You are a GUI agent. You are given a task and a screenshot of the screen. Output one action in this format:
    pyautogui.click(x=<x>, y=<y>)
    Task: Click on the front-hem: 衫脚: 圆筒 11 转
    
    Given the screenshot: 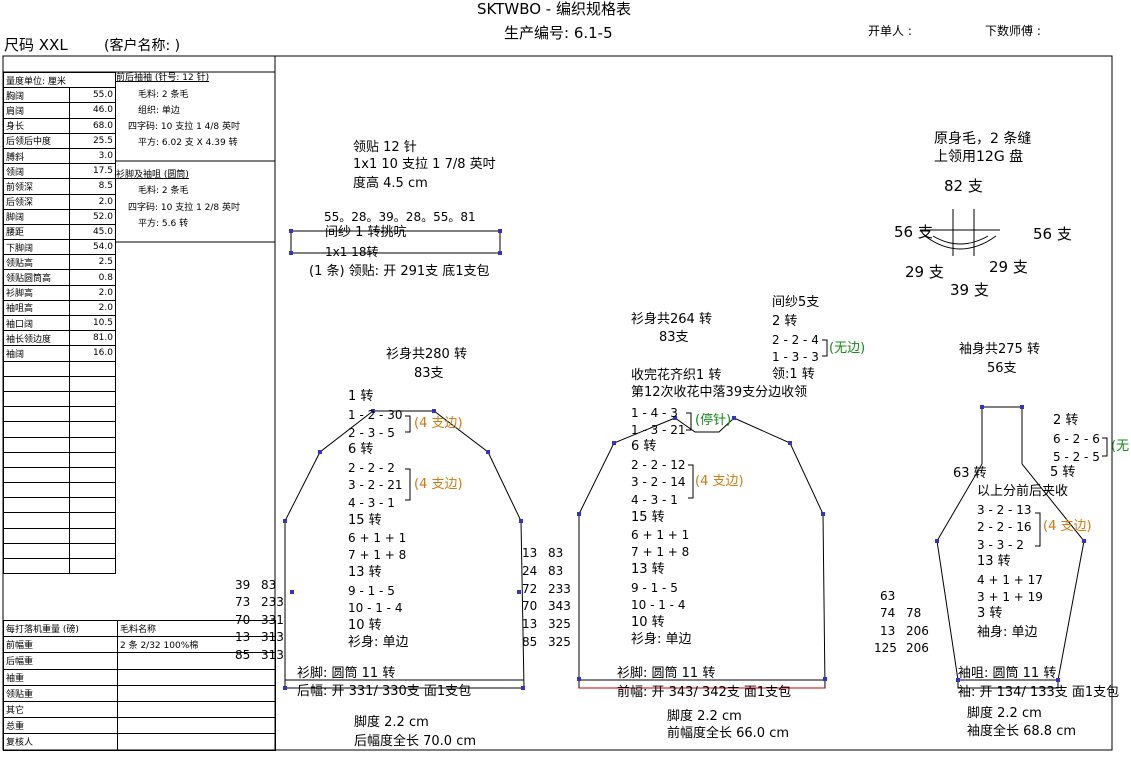 What is the action you would take?
    pyautogui.click(x=666, y=673)
    